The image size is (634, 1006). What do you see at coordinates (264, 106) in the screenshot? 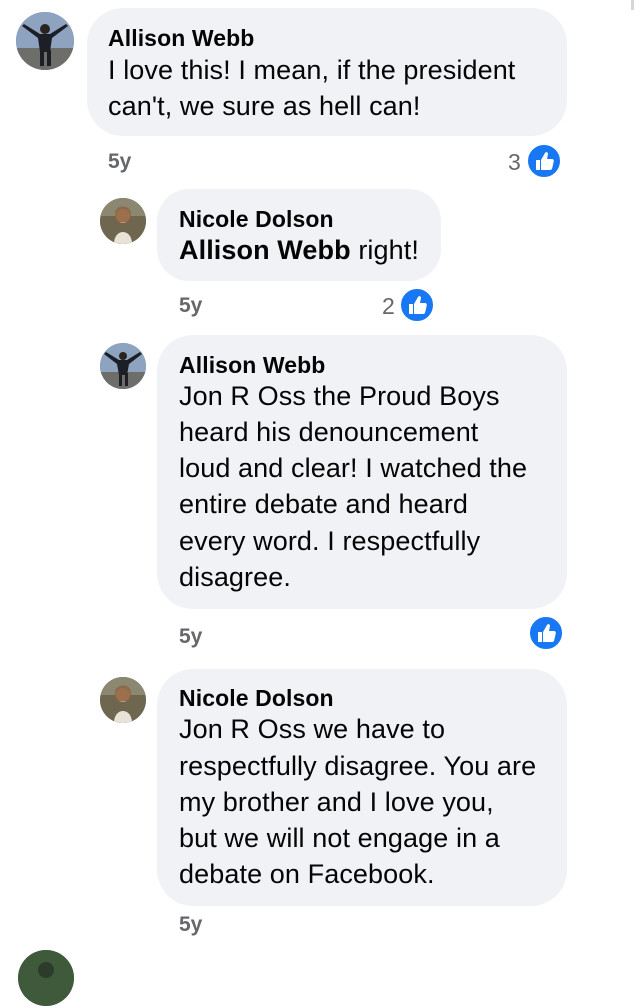
I see `comment-text-line: can't, we sure as hell can!` at bounding box center [264, 106].